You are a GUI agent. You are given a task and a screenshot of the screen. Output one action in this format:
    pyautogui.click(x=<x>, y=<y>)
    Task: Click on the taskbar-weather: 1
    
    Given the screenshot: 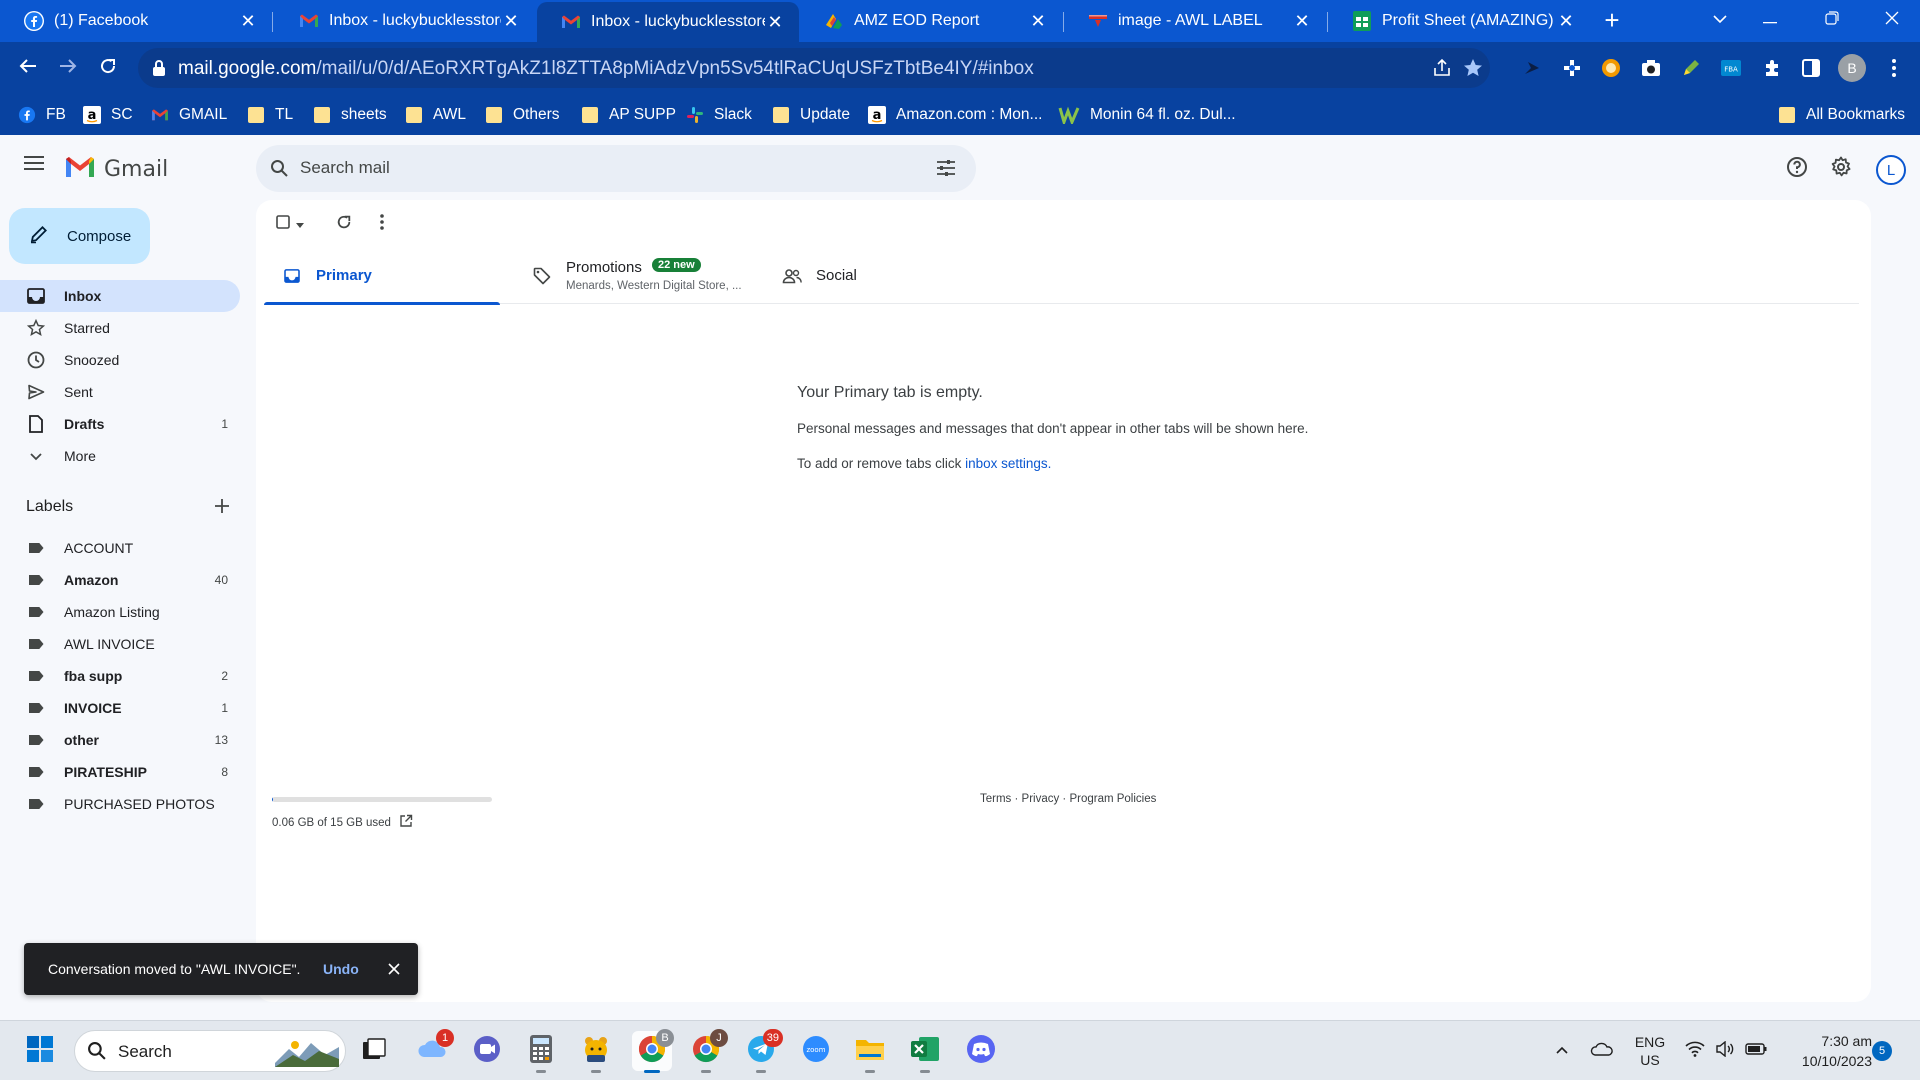 What is the action you would take?
    pyautogui.click(x=433, y=1050)
    